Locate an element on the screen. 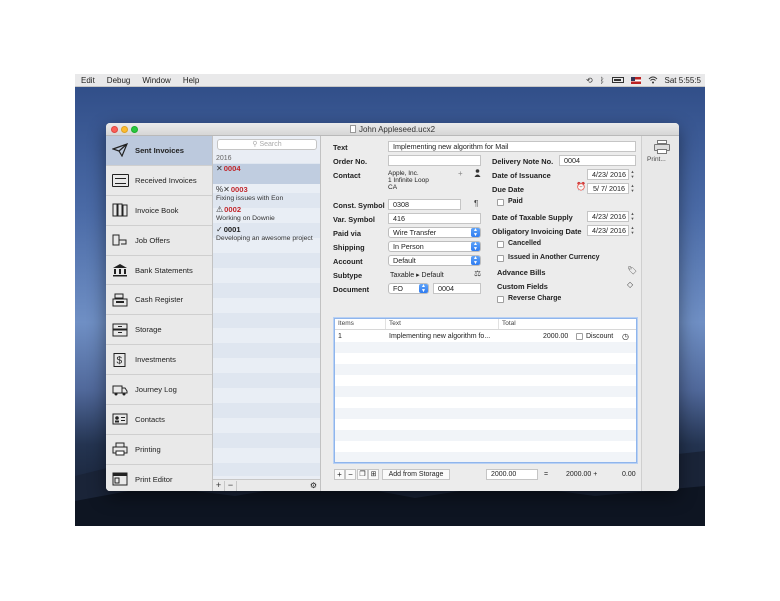 The image size is (780, 601). tax-scale-icon: ⚖ is located at coordinates (477, 273).